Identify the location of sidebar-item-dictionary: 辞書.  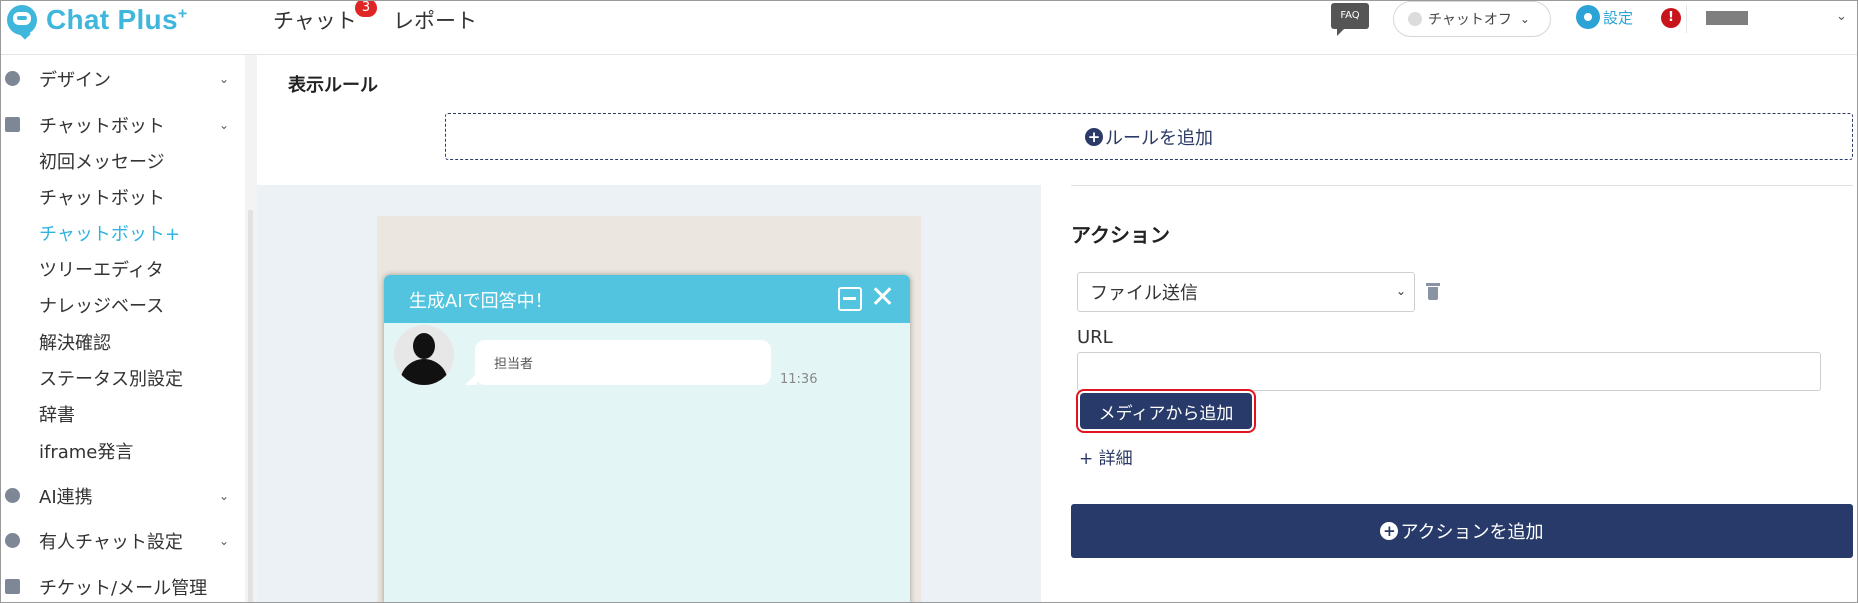
(57, 414).